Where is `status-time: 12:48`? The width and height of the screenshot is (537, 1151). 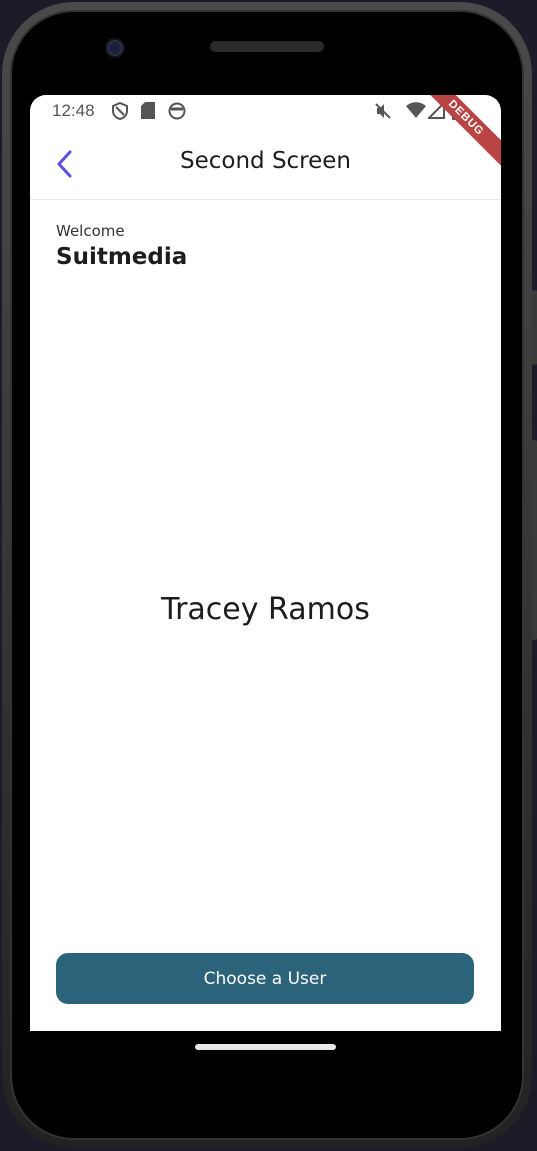
status-time: 12:48 is located at coordinates (73, 110).